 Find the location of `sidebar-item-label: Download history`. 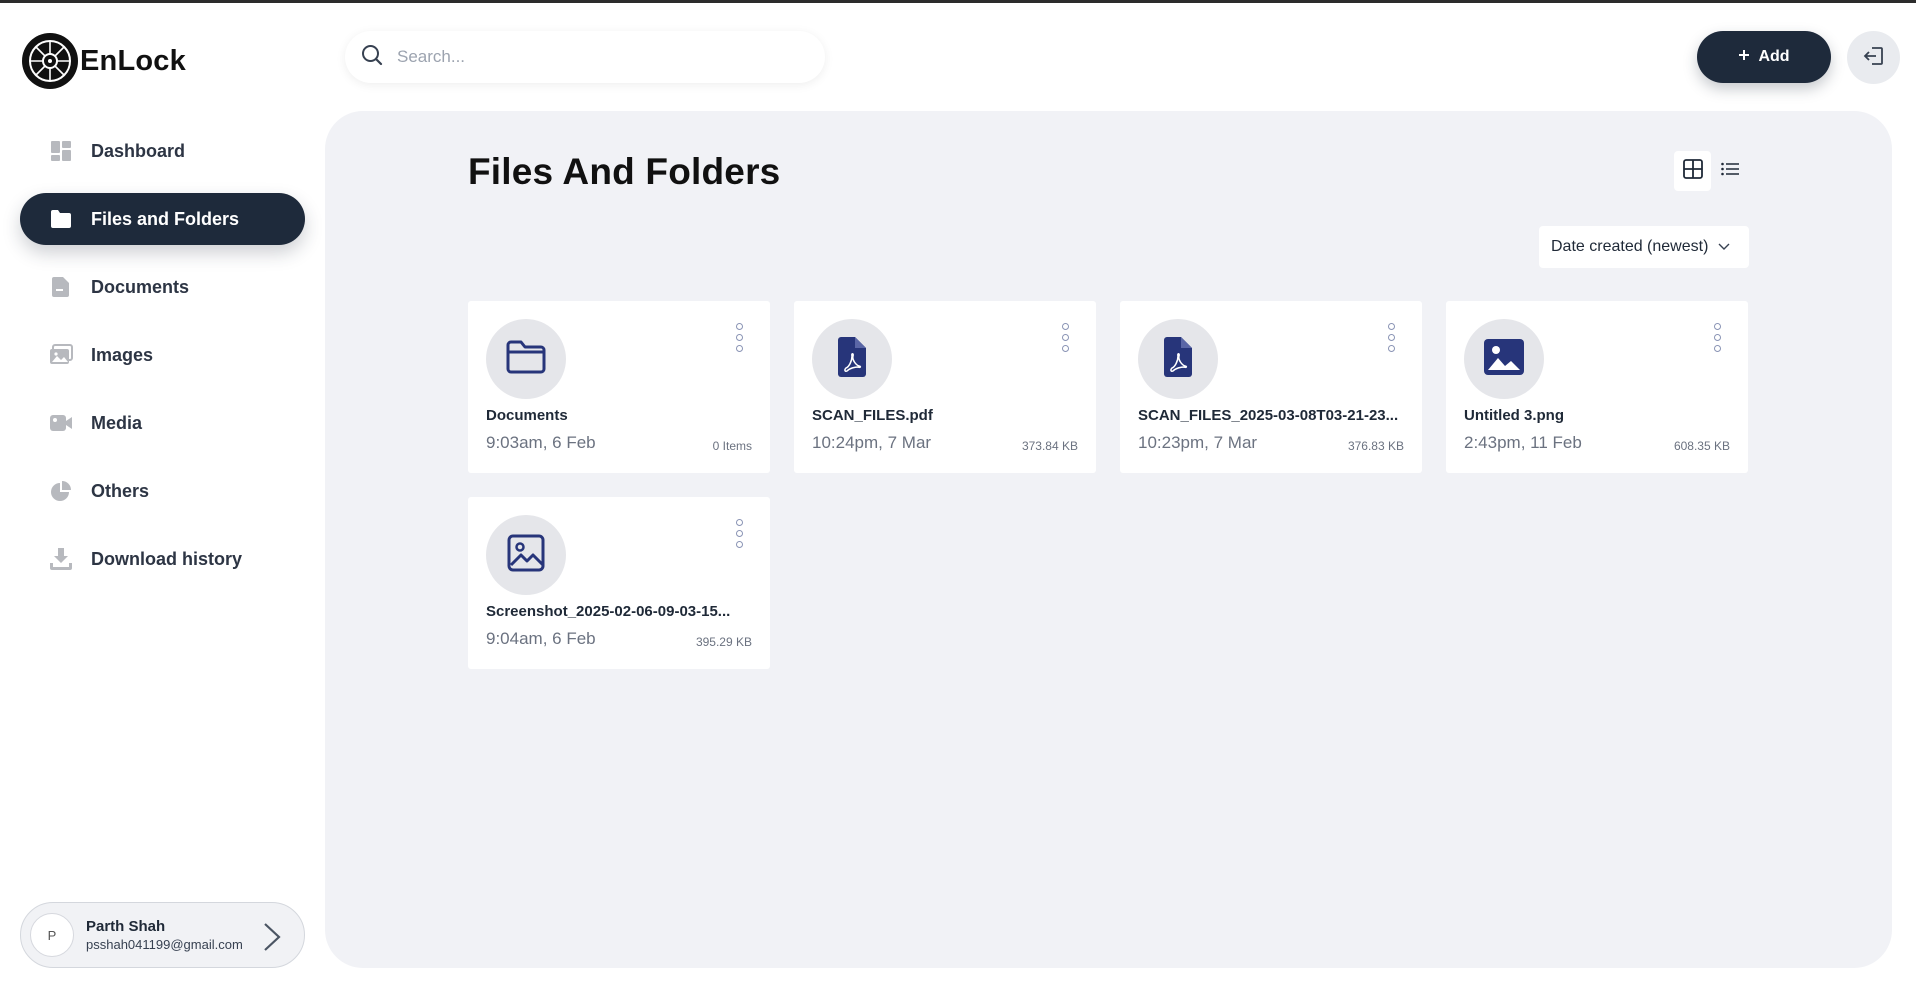

sidebar-item-label: Download history is located at coordinates (167, 558).